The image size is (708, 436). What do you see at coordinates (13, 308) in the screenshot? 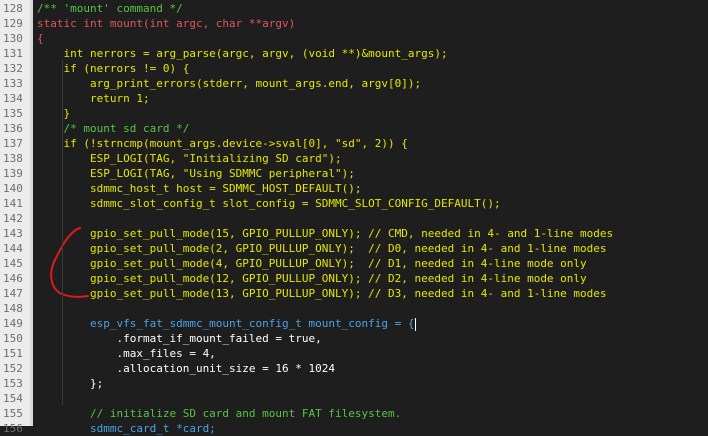
I see `line-number: 148` at bounding box center [13, 308].